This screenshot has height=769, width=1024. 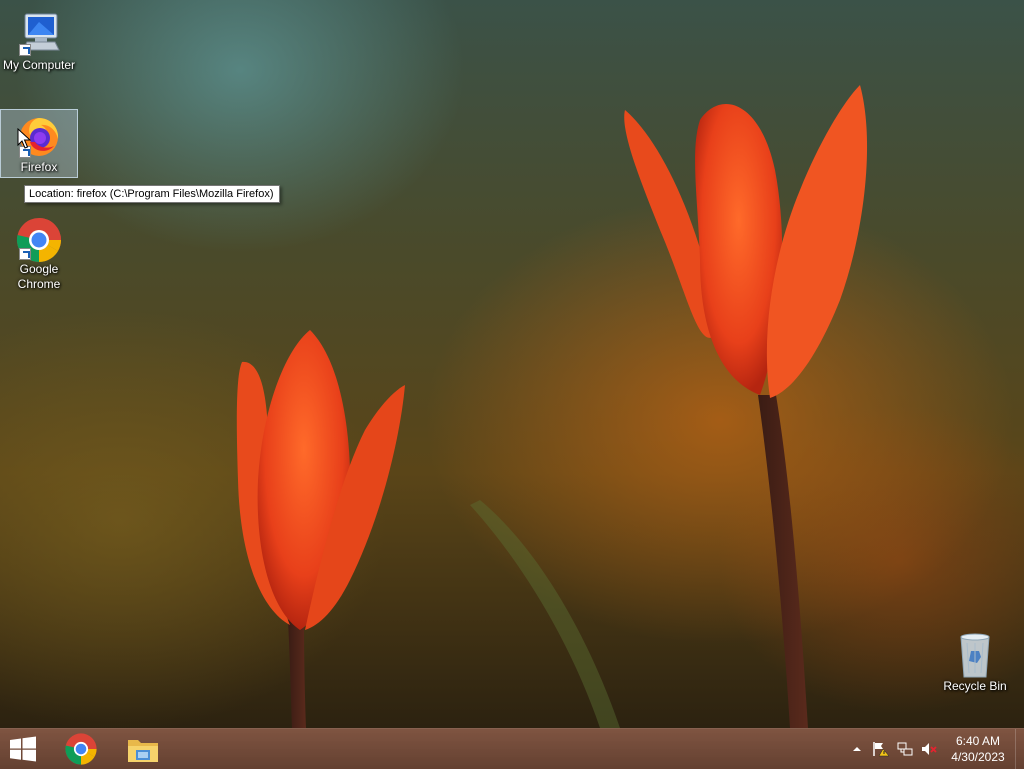 I want to click on volume-button, so click(x=929, y=749).